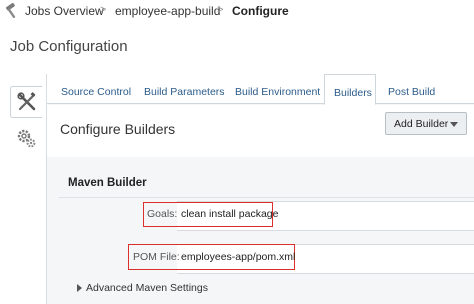 The width and height of the screenshot is (474, 304). I want to click on page-title: Job Configuration, so click(69, 46).